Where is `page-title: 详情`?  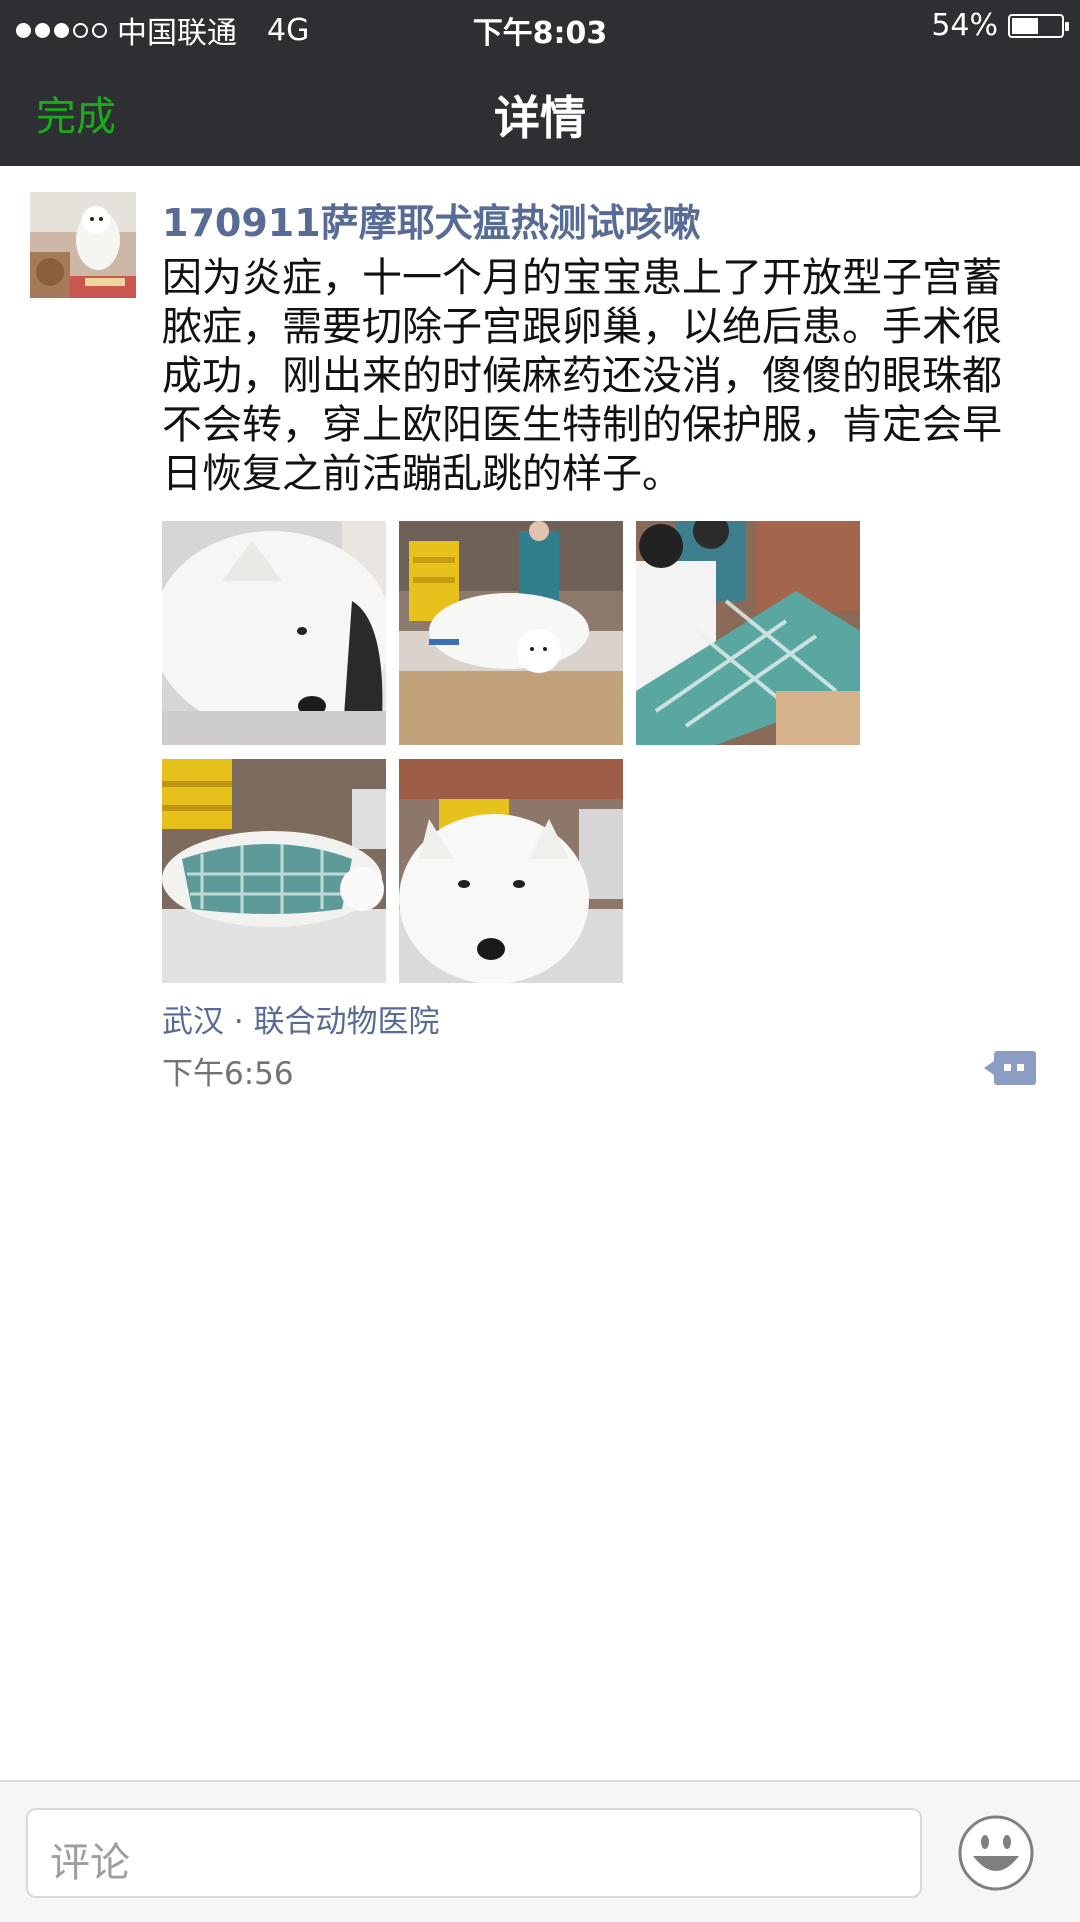
page-title: 详情 is located at coordinates (540, 118).